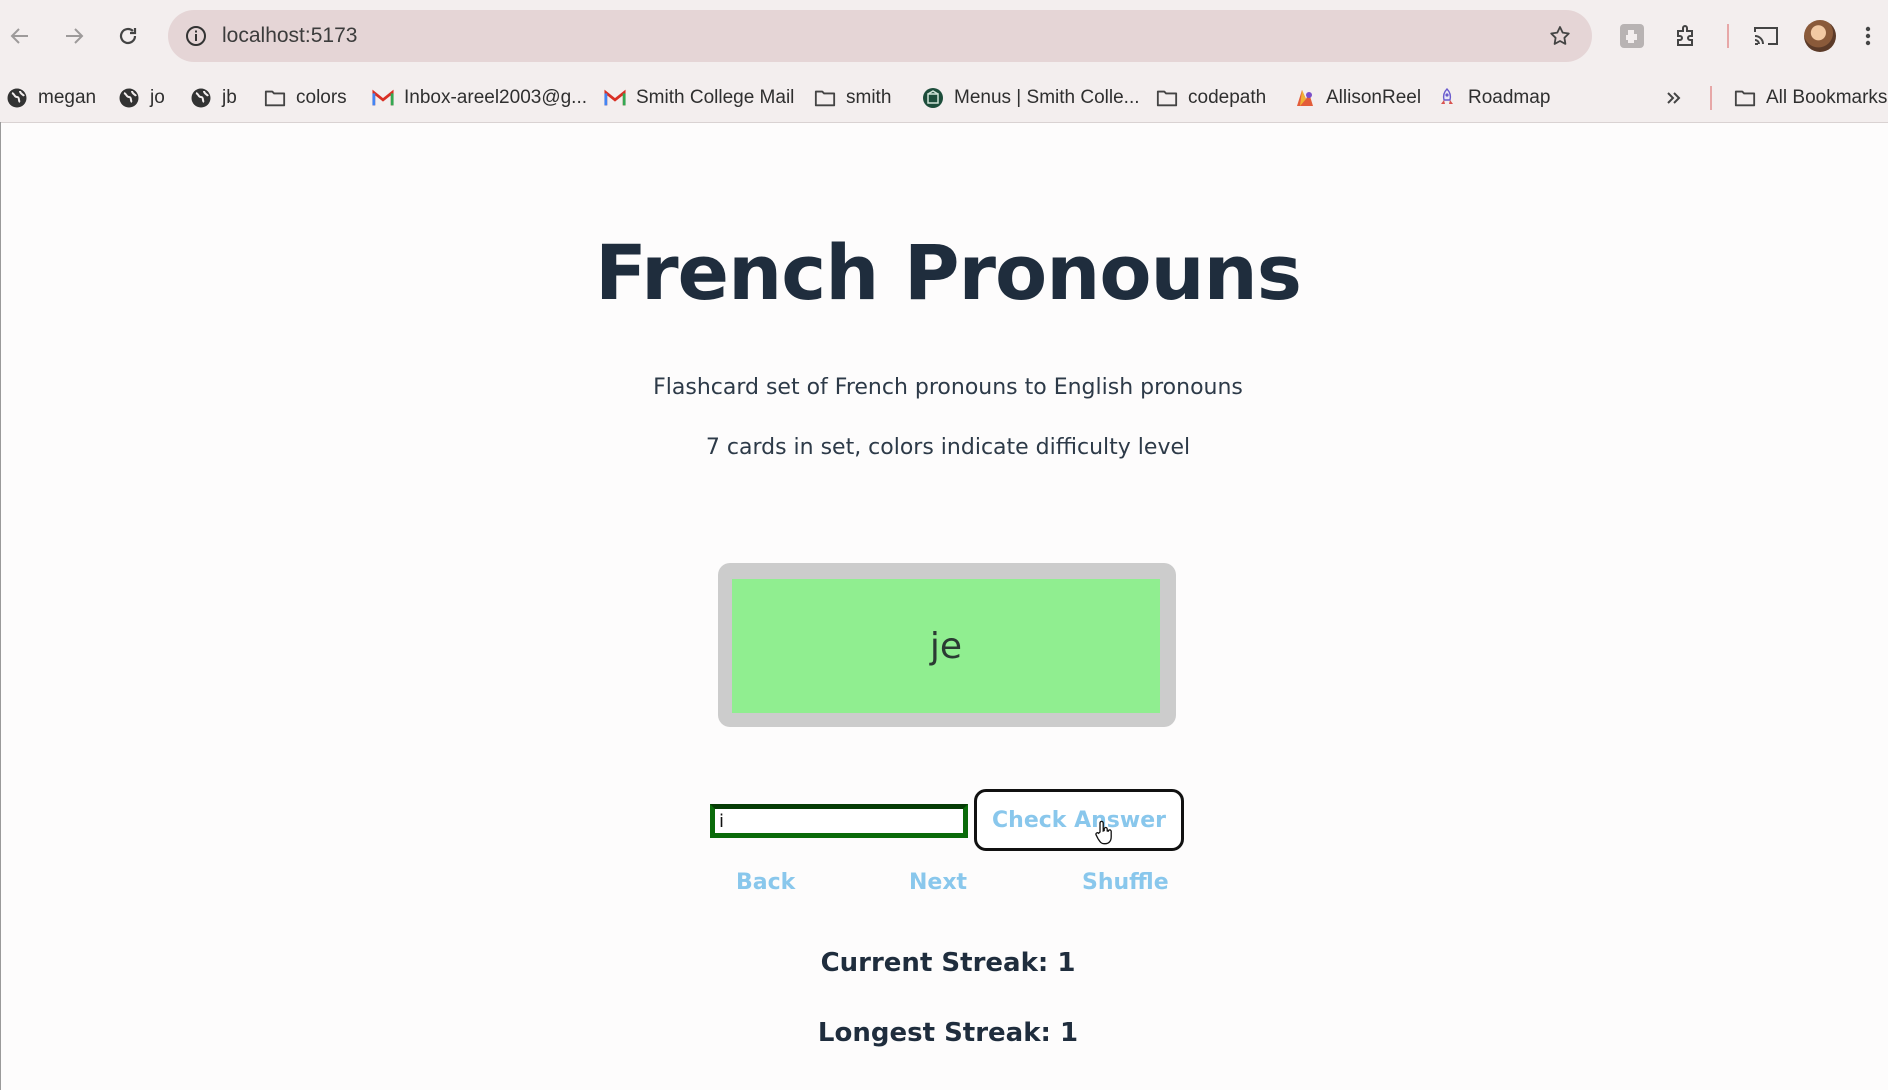 The image size is (1888, 1090). I want to click on bookmarks-divider, so click(1711, 98).